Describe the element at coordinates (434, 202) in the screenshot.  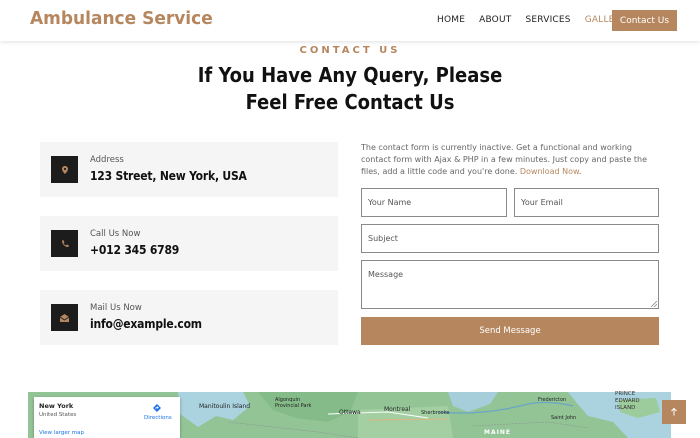
I see `name-input: Your Name` at that location.